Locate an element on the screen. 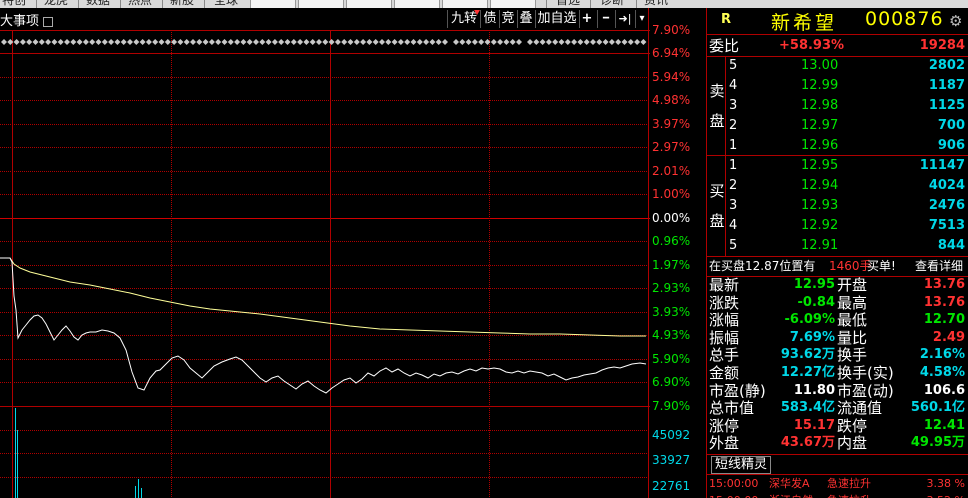 The width and height of the screenshot is (968, 498). sell-order-row: 4 12.99 1187 is located at coordinates (837, 86).